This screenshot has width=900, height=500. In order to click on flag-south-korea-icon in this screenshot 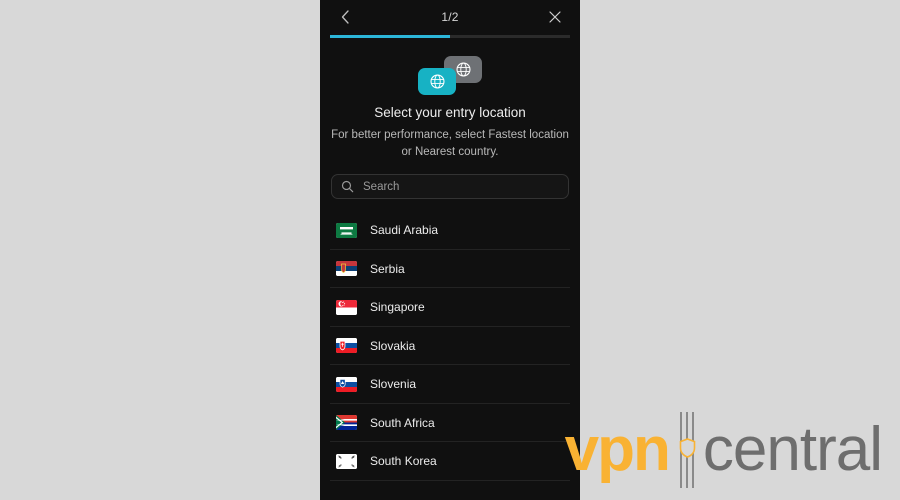, I will do `click(346, 461)`.